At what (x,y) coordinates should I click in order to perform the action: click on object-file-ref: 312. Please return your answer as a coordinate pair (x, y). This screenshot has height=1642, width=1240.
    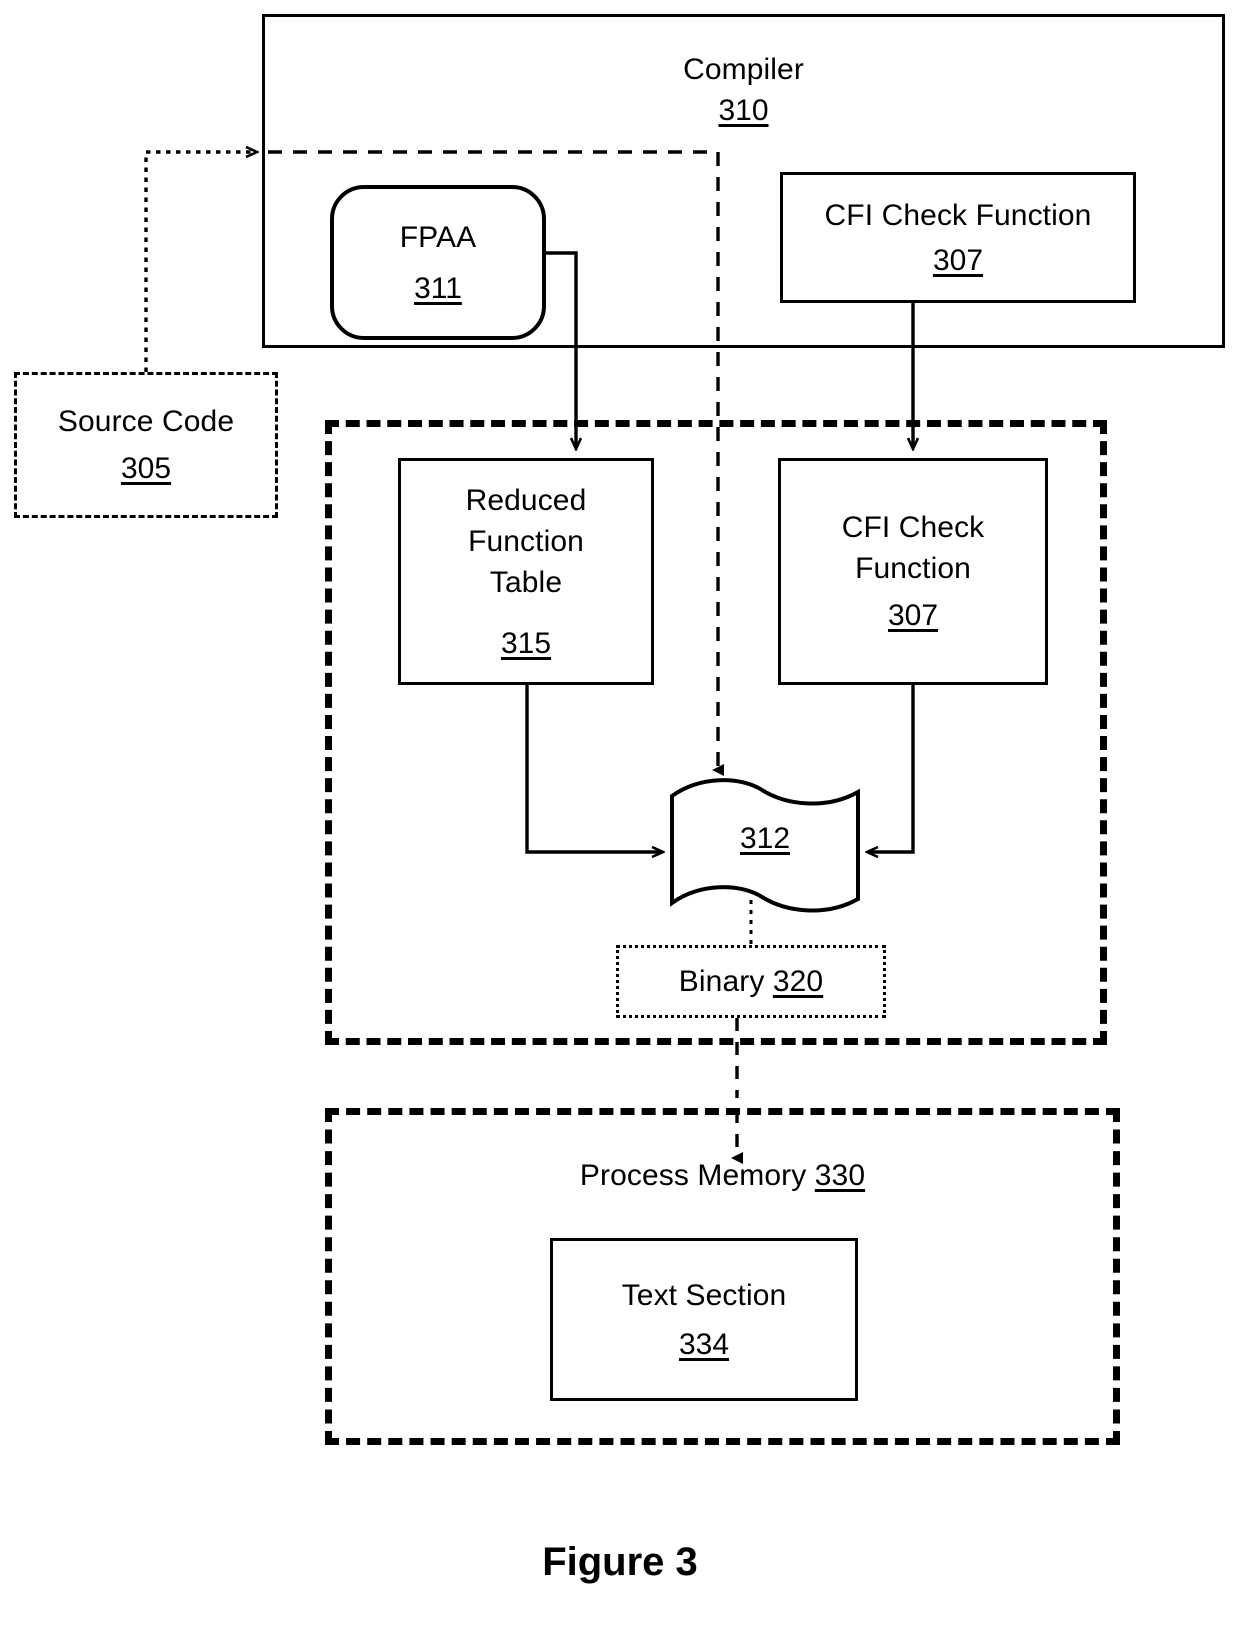
    Looking at the image, I should click on (765, 838).